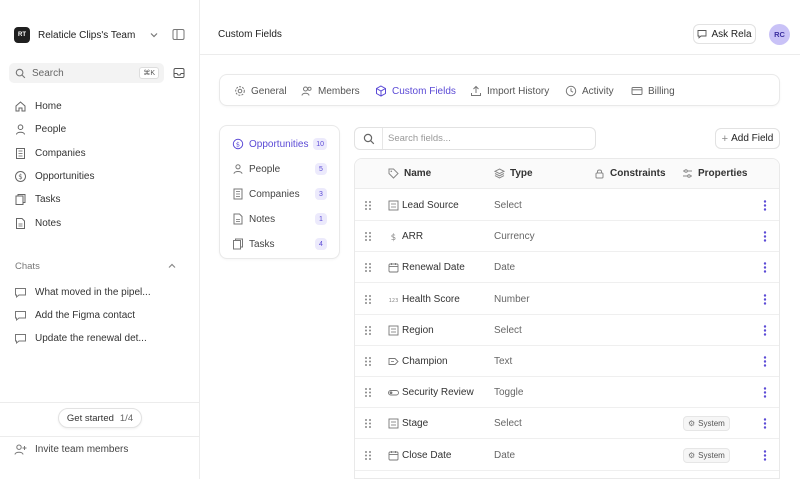 The image size is (800, 479). I want to click on object-label: Tasks, so click(262, 244).